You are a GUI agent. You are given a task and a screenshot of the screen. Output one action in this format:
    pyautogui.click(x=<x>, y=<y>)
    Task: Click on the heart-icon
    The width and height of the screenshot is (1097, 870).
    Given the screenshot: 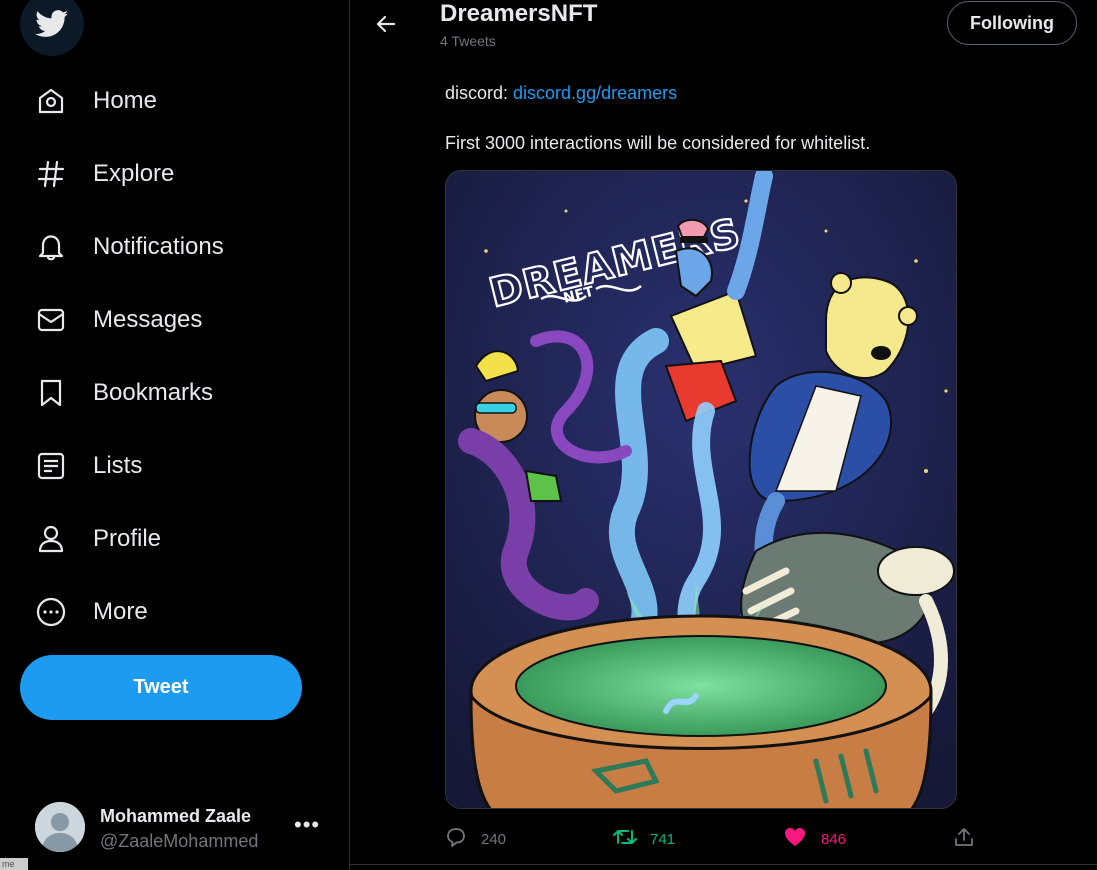 What is the action you would take?
    pyautogui.click(x=795, y=839)
    